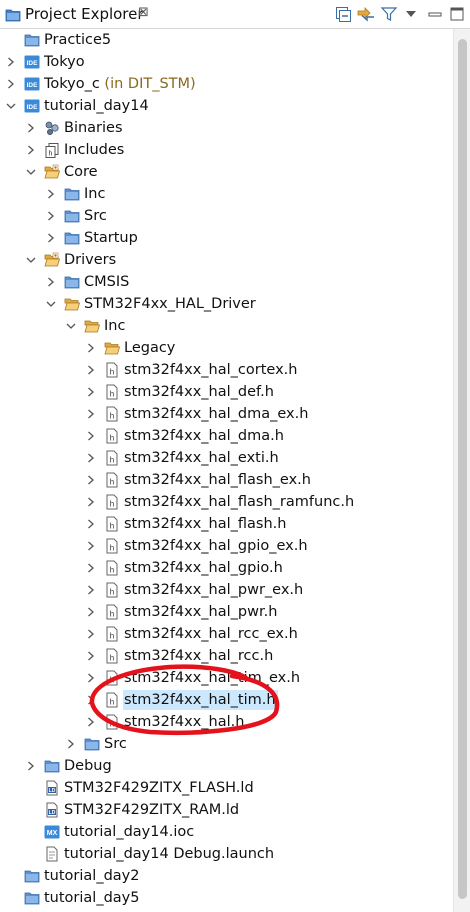 This screenshot has width=470, height=912. I want to click on tree-item-cmsis: CMSIS, so click(226, 282).